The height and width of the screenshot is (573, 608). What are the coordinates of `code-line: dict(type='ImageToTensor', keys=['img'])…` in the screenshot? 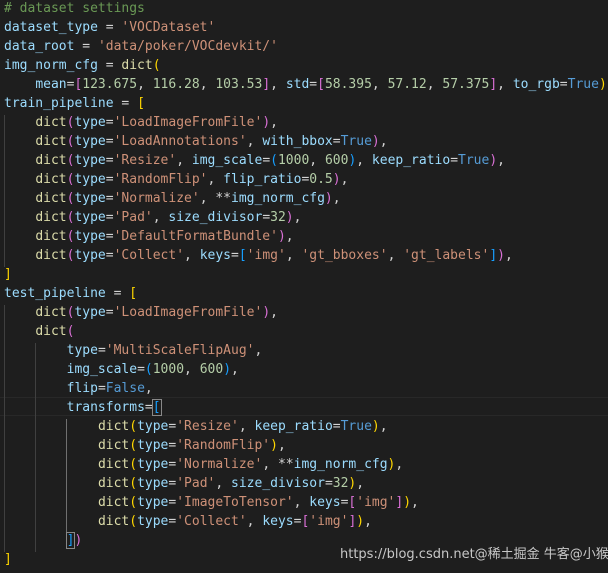 It's located at (211, 502).